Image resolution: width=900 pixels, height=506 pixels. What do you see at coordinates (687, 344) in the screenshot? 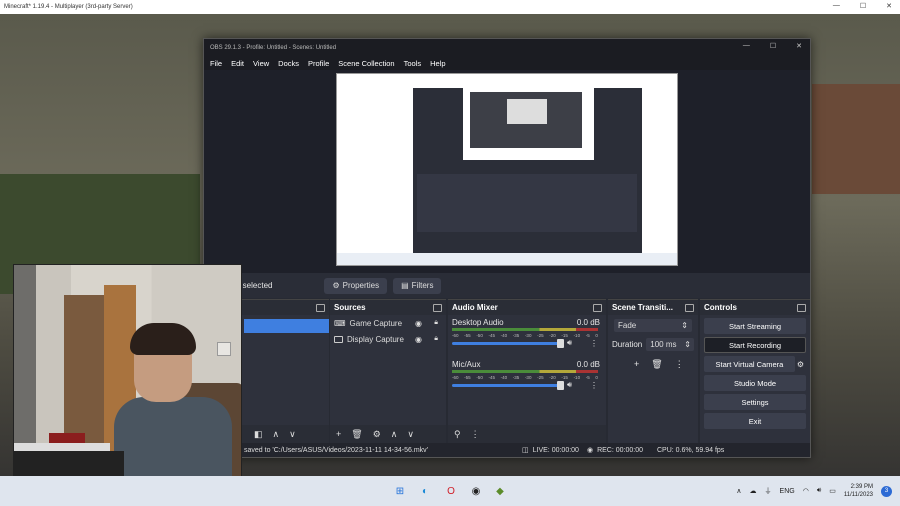
I see `stepper-icon: ⇕` at bounding box center [687, 344].